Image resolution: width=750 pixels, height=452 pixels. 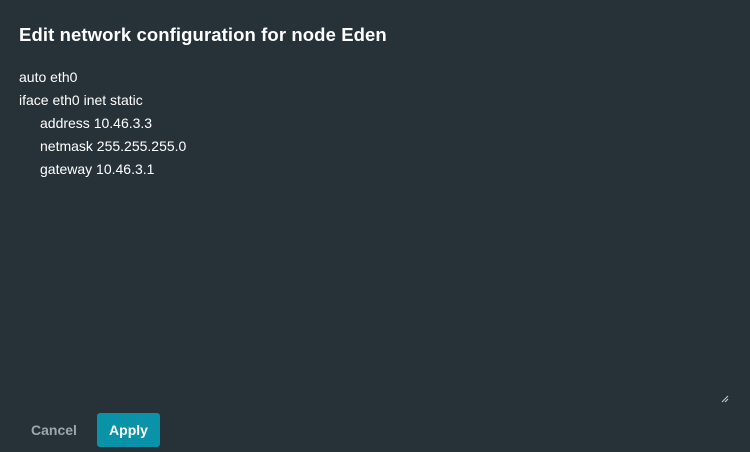 I want to click on resize-grip-icon, so click(x=724, y=396).